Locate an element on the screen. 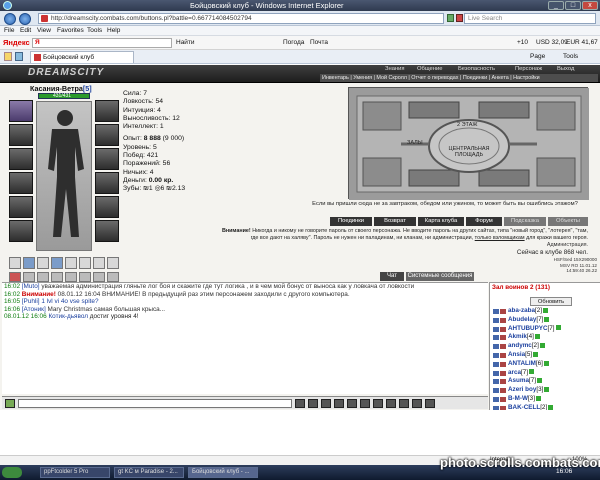 This screenshot has width=600, height=480. chat-nick: Котик-дьявол is located at coordinates (68, 316).